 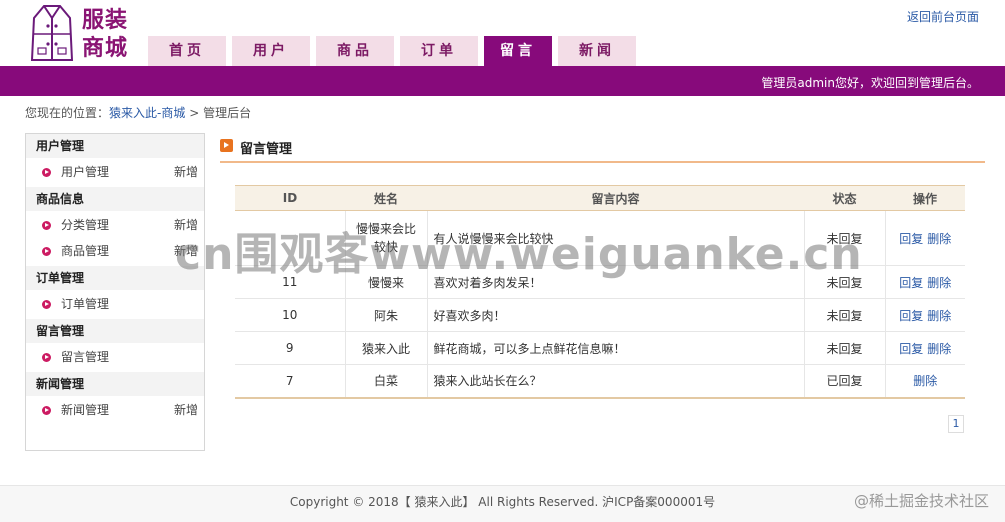 What do you see at coordinates (115, 331) in the screenshot?
I see `sidebar-group-messages: 留言管理` at bounding box center [115, 331].